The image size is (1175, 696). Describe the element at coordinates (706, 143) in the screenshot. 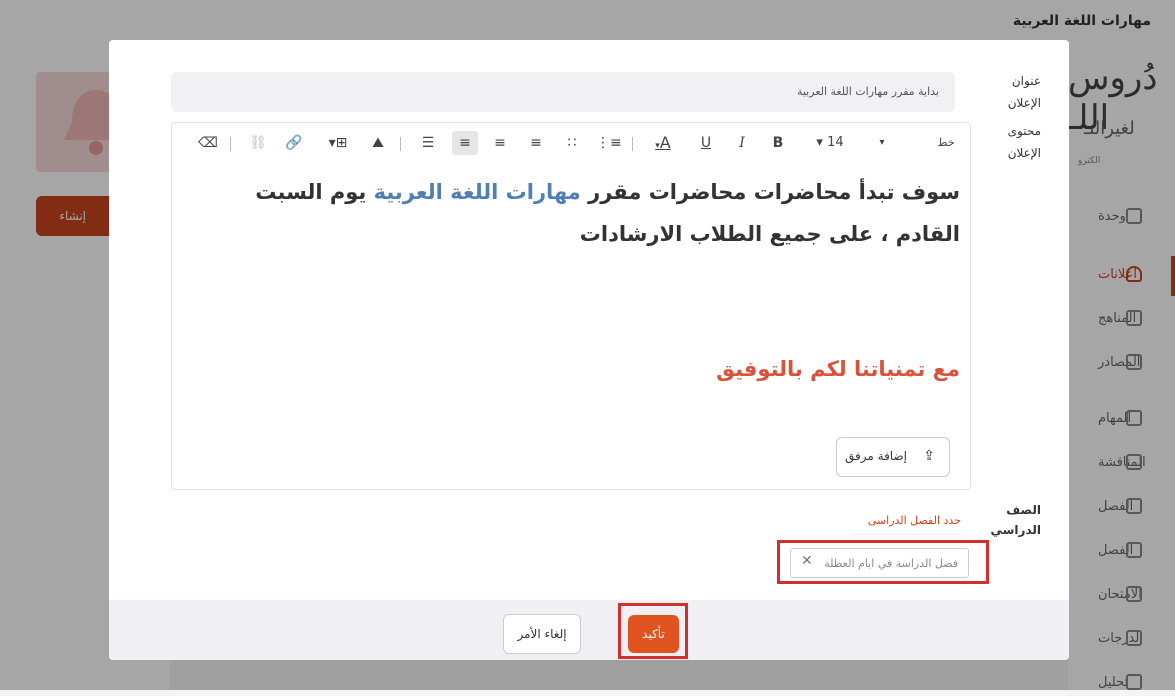

I see `underline-button: U` at that location.